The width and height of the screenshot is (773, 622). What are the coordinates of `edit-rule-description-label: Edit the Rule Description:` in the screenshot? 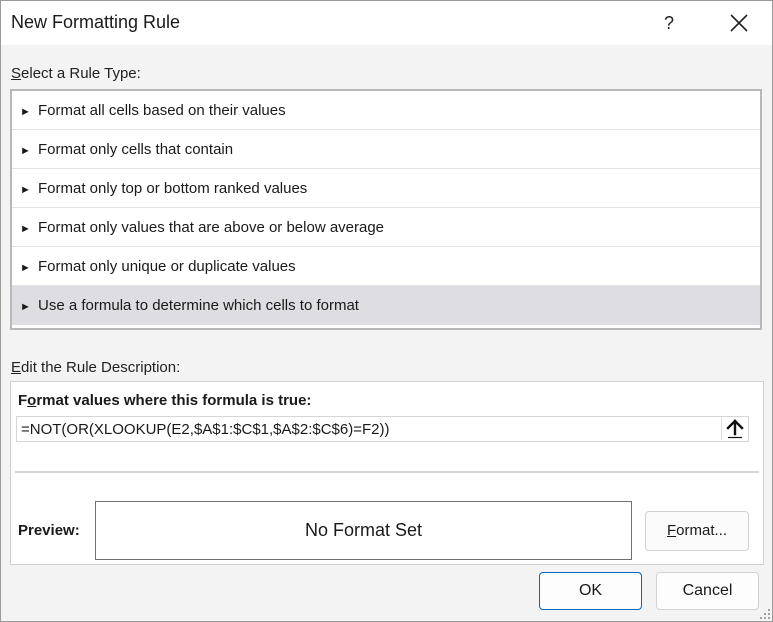 It's located at (96, 367).